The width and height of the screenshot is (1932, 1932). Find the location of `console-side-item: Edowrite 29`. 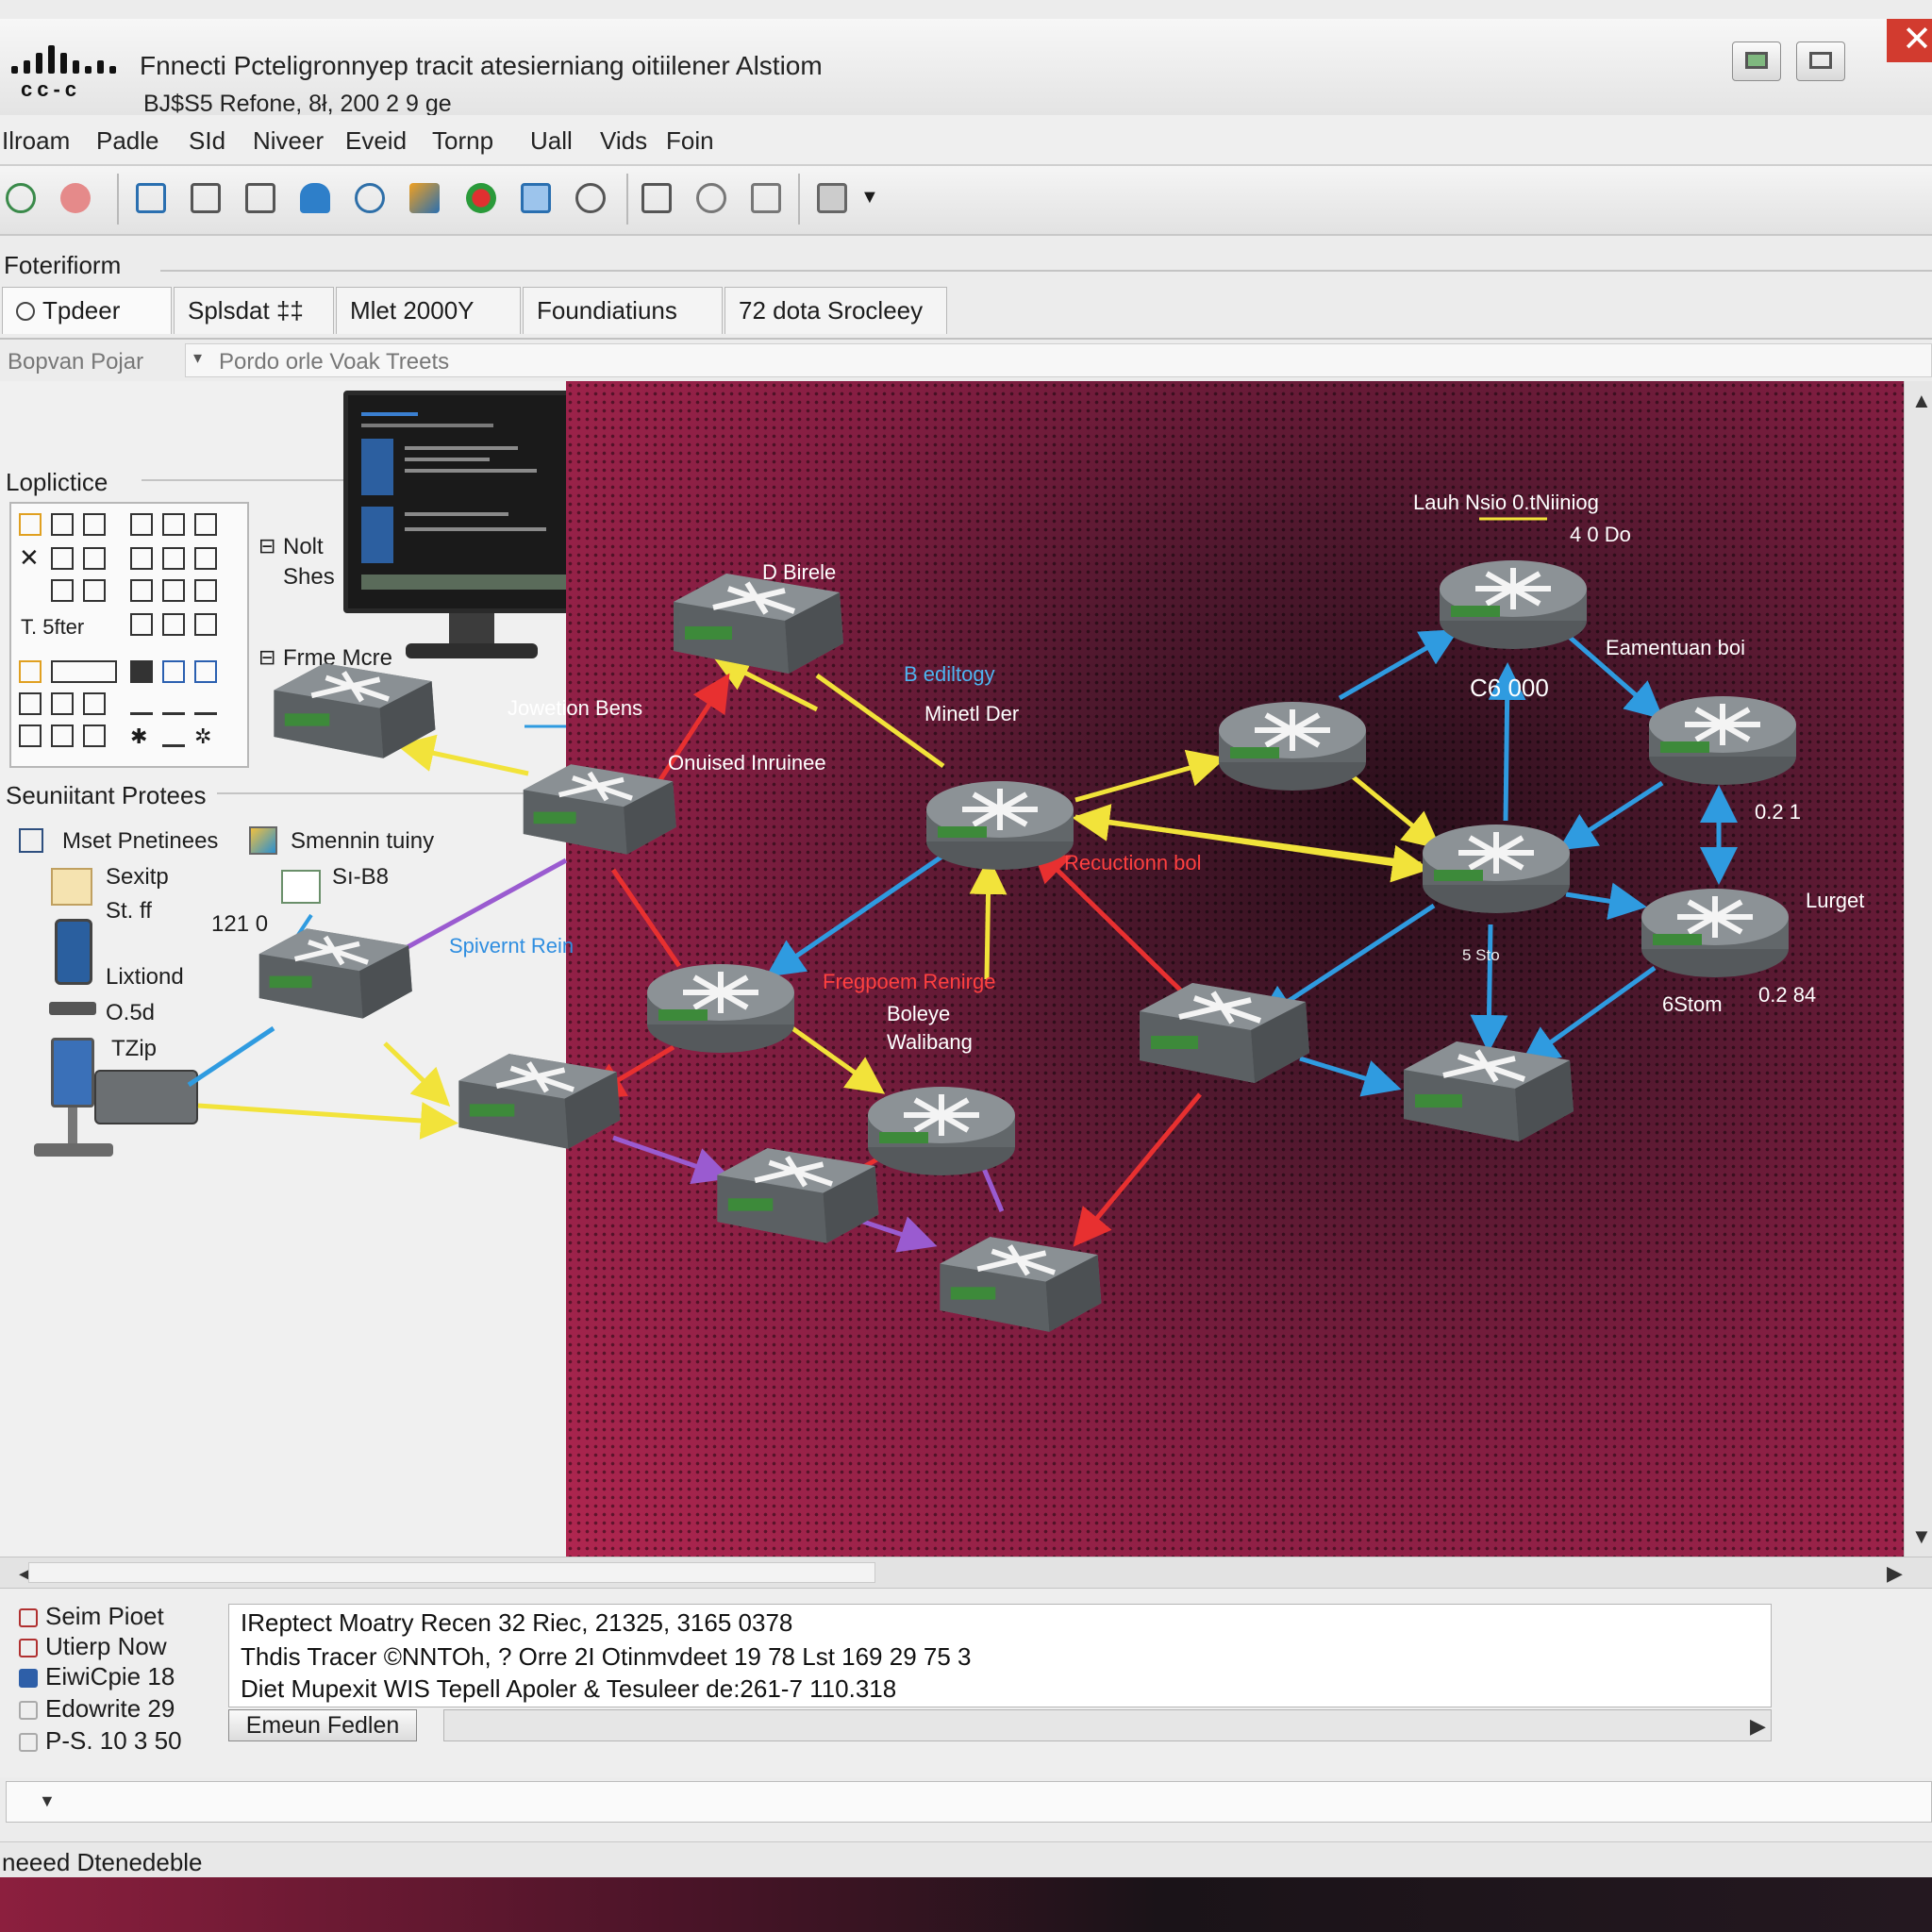

console-side-item: Edowrite 29 is located at coordinates (97, 1709).